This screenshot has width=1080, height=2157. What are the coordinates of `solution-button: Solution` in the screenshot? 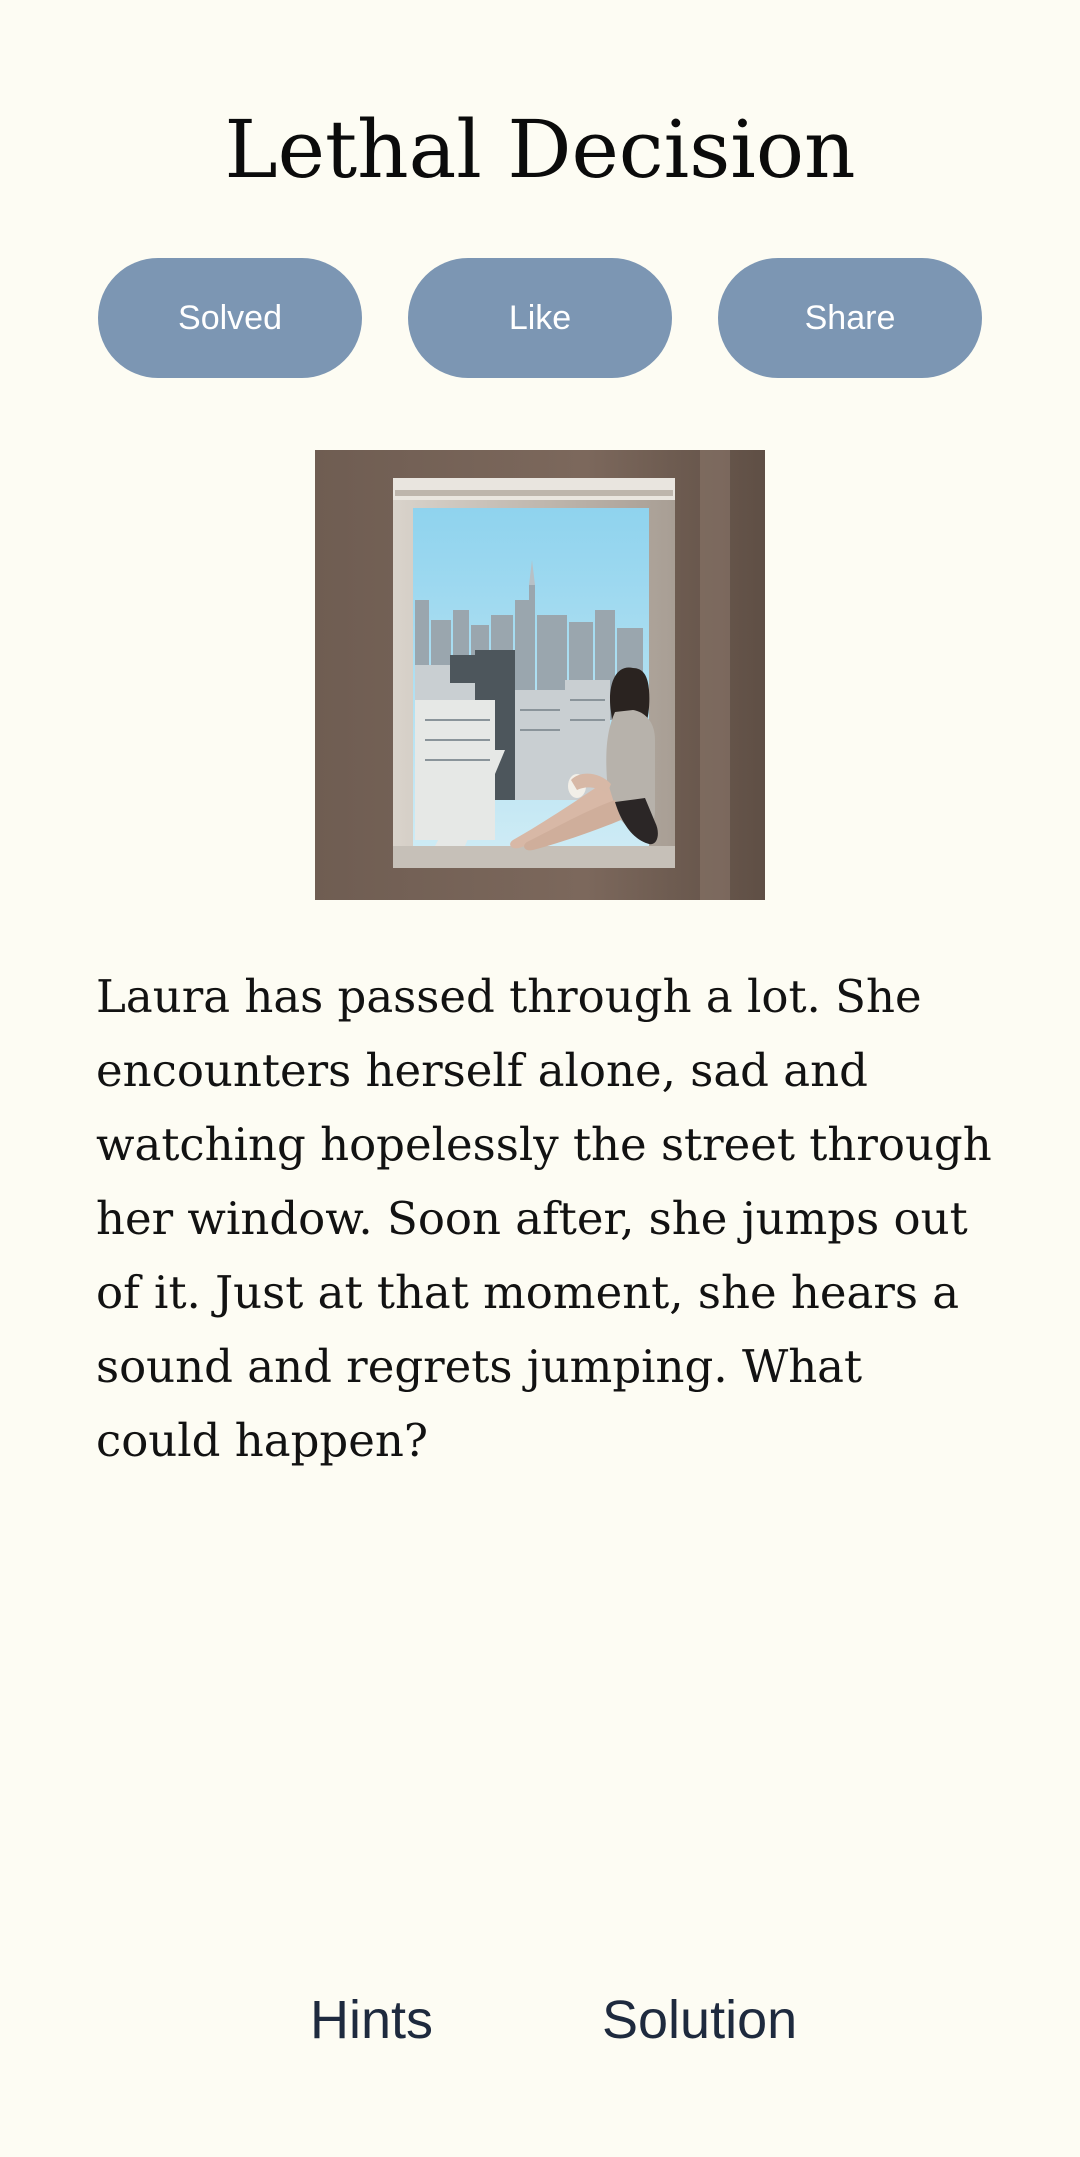 It's located at (699, 2020).